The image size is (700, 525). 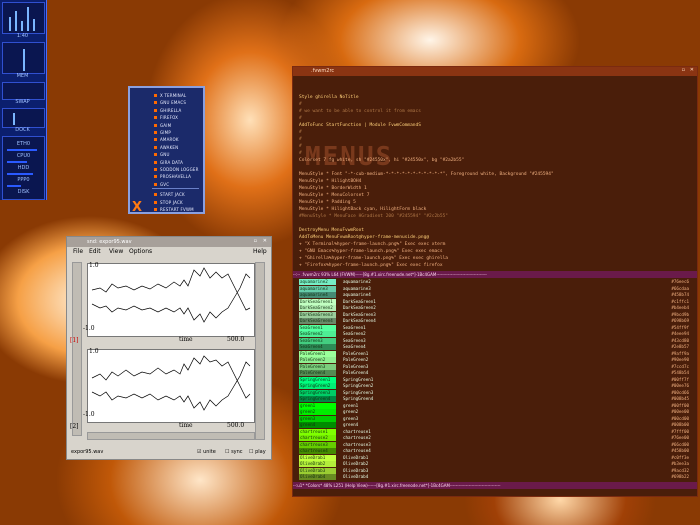 What do you see at coordinates (169, 147) in the screenshot?
I see `menu-item: AWAKEN` at bounding box center [169, 147].